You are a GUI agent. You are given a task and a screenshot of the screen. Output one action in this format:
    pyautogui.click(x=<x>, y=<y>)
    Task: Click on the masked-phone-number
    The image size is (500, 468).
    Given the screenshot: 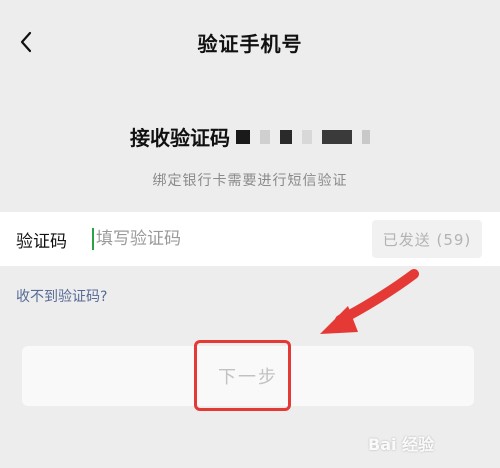 What is the action you would take?
    pyautogui.click(x=303, y=136)
    